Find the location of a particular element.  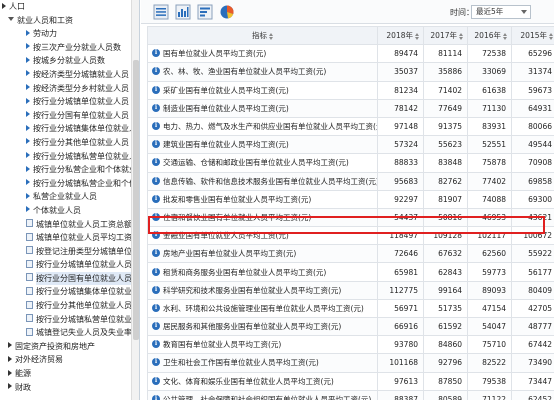

sidebar-item: 按行业分城镇私营企业和个体就业 is located at coordinates (69, 184).